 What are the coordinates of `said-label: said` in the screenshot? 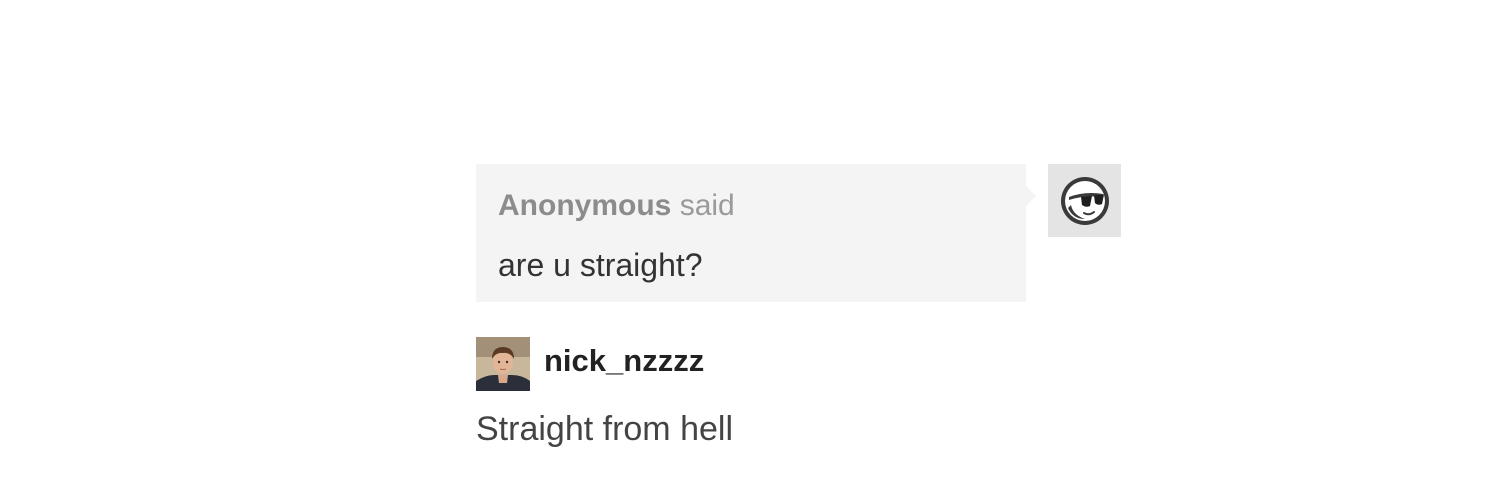 It's located at (707, 205).